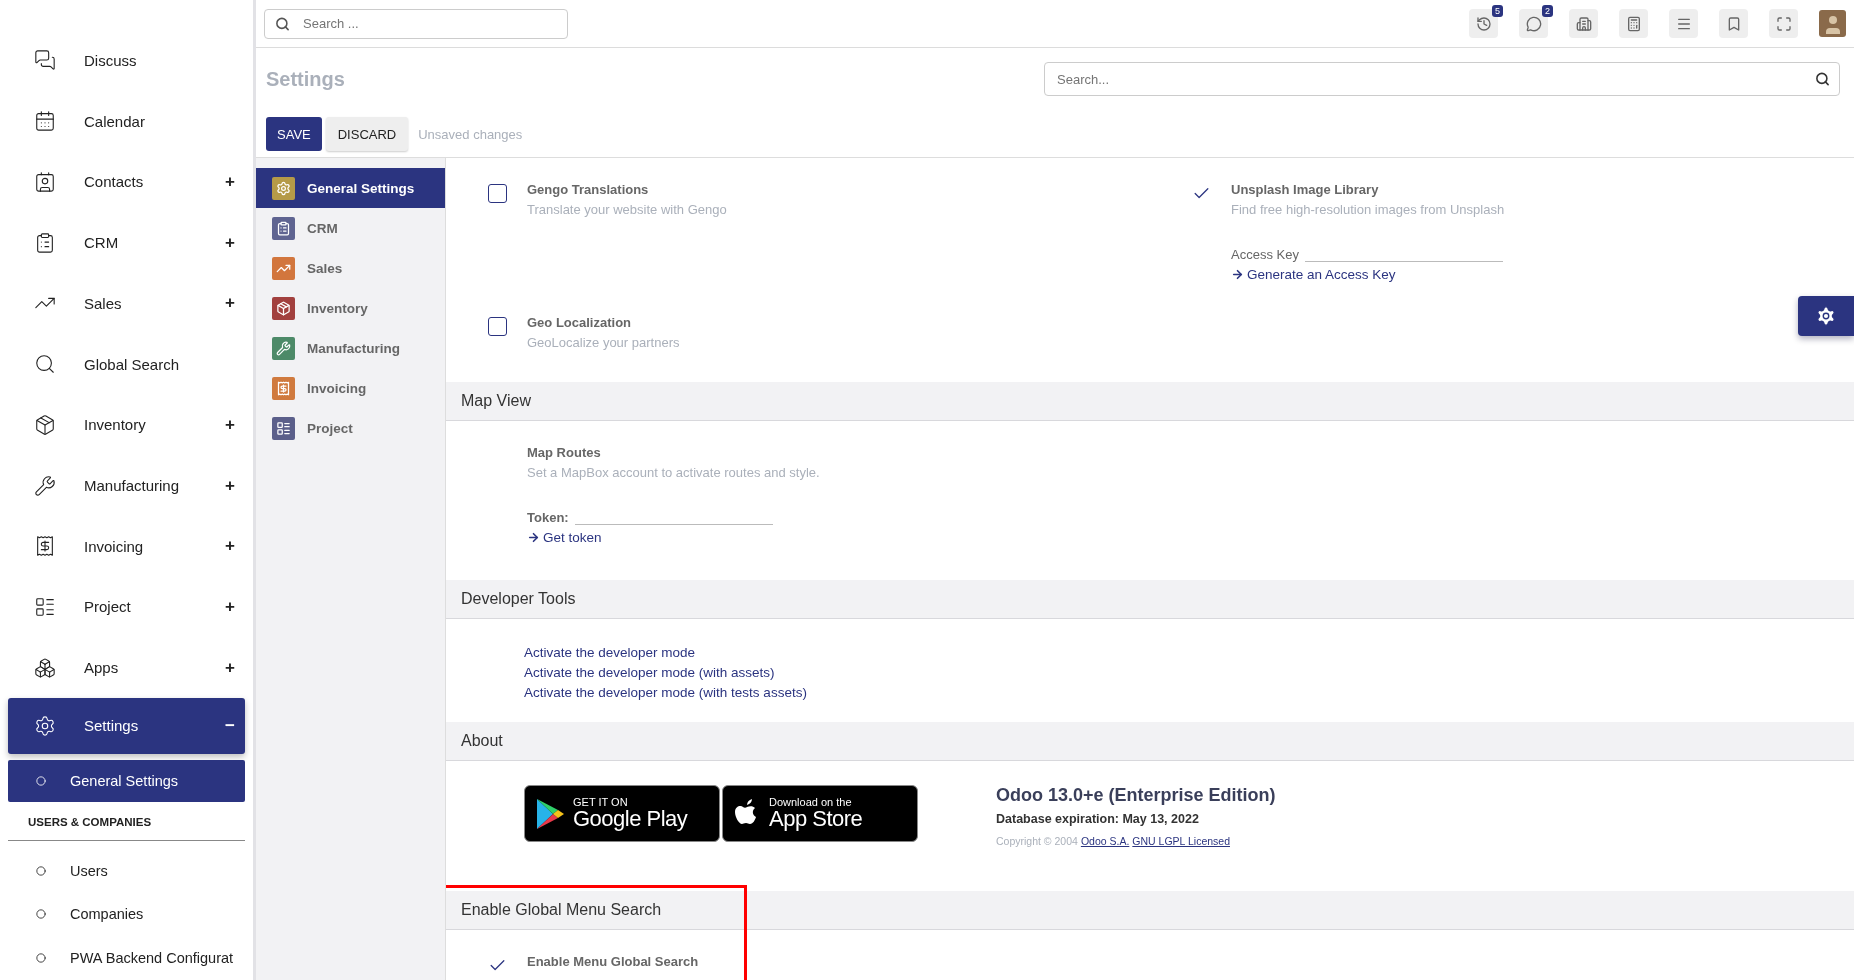 This screenshot has height=980, width=1854. I want to click on copyright-text: Copyright © 2004 Odoo S.A. GNU LGPL Licensed, so click(1113, 841).